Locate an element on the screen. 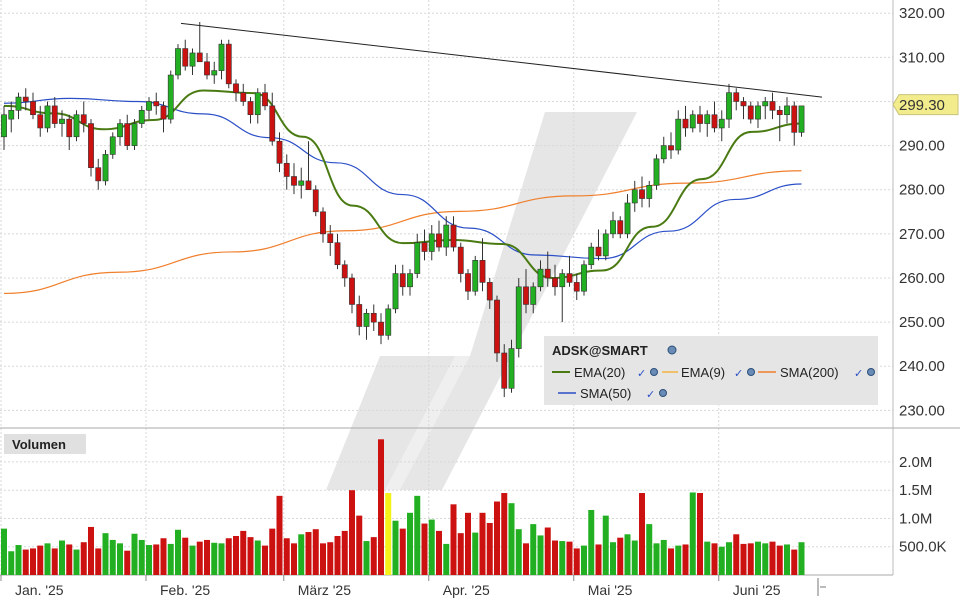  legend-label-sma200: SMA(200) is located at coordinates (809, 372).